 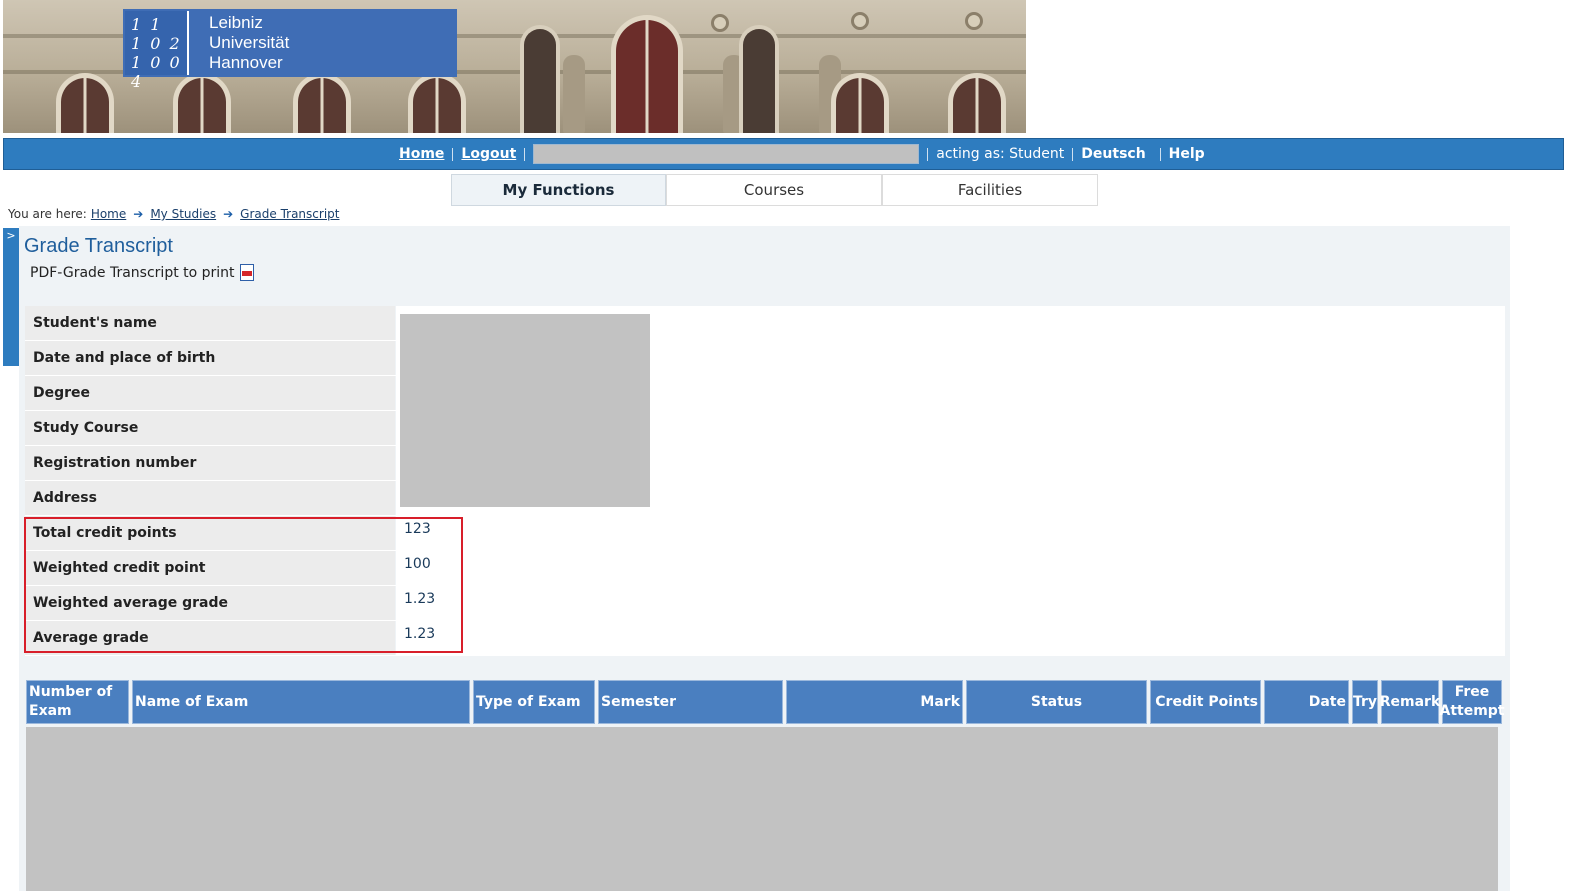 I want to click on logo-name-line: Universität, so click(x=249, y=42).